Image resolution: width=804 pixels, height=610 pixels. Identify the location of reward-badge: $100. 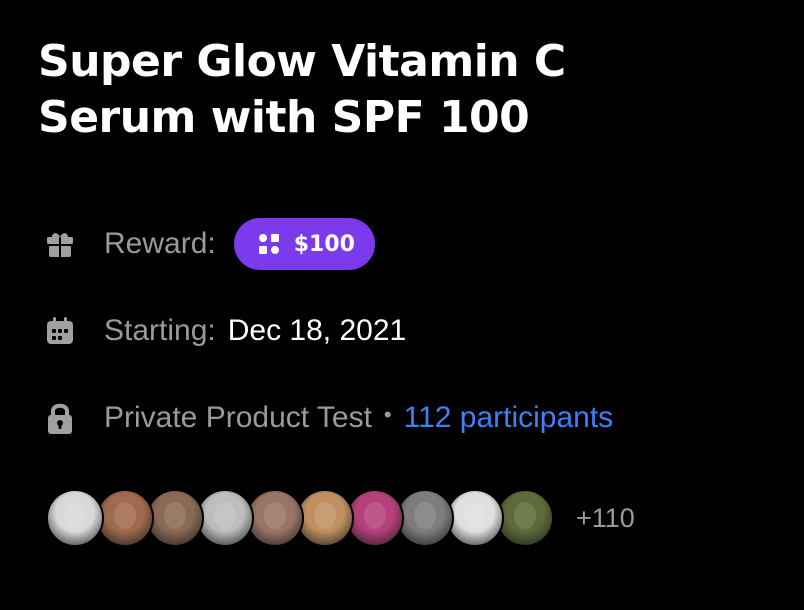
(304, 244).